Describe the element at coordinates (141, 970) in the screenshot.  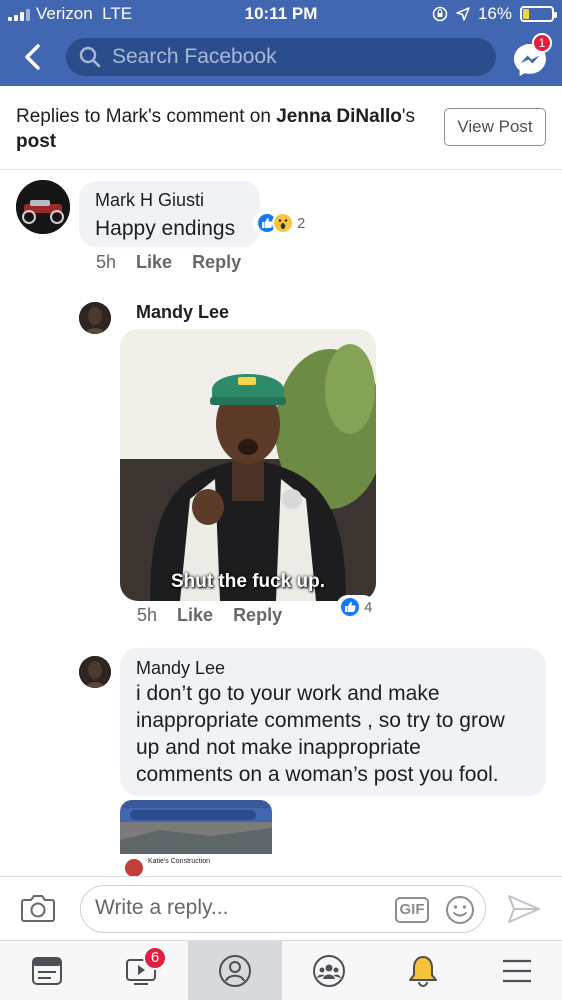
I see `tab-watch` at that location.